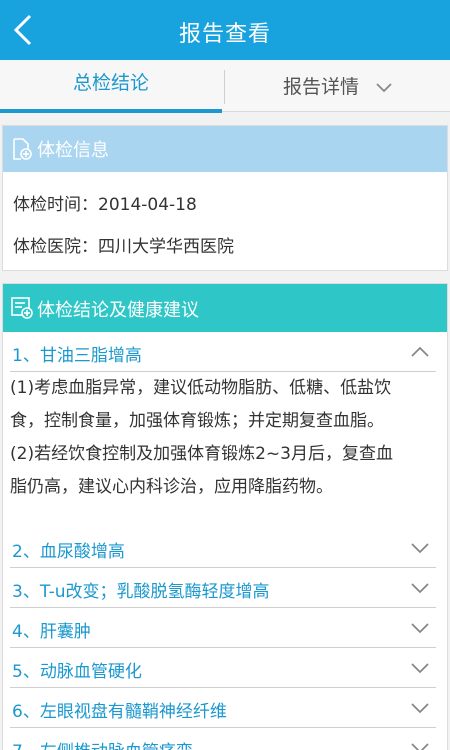  I want to click on item-label: 4、肝囊肿, so click(51, 632).